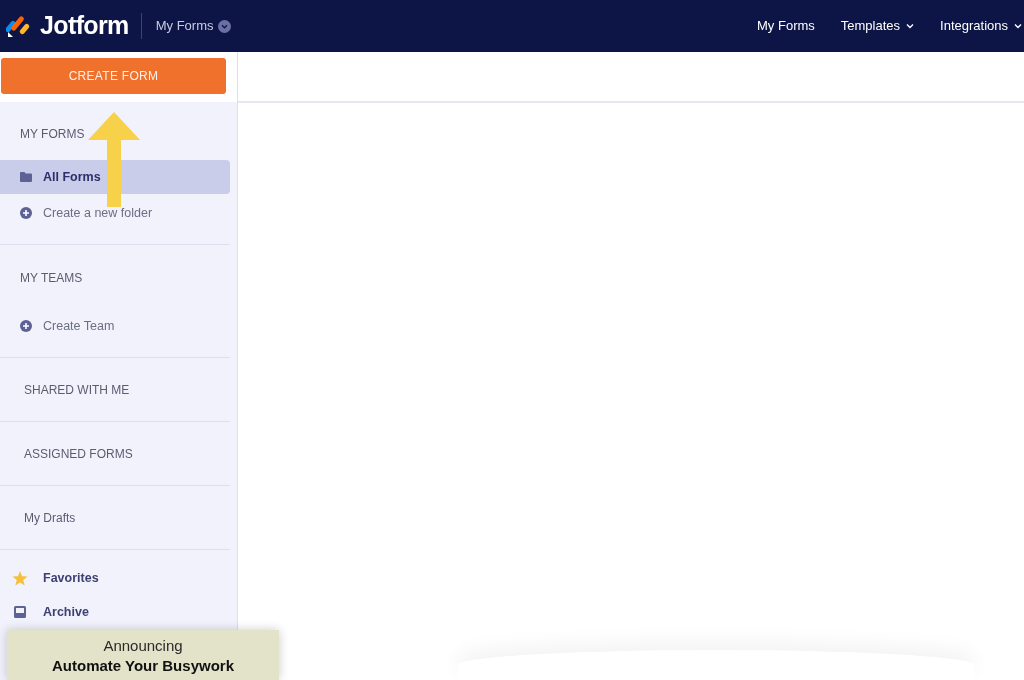 The width and height of the screenshot is (1024, 680). Describe the element at coordinates (52, 134) in the screenshot. I see `section-heading: MY FORMS` at that location.